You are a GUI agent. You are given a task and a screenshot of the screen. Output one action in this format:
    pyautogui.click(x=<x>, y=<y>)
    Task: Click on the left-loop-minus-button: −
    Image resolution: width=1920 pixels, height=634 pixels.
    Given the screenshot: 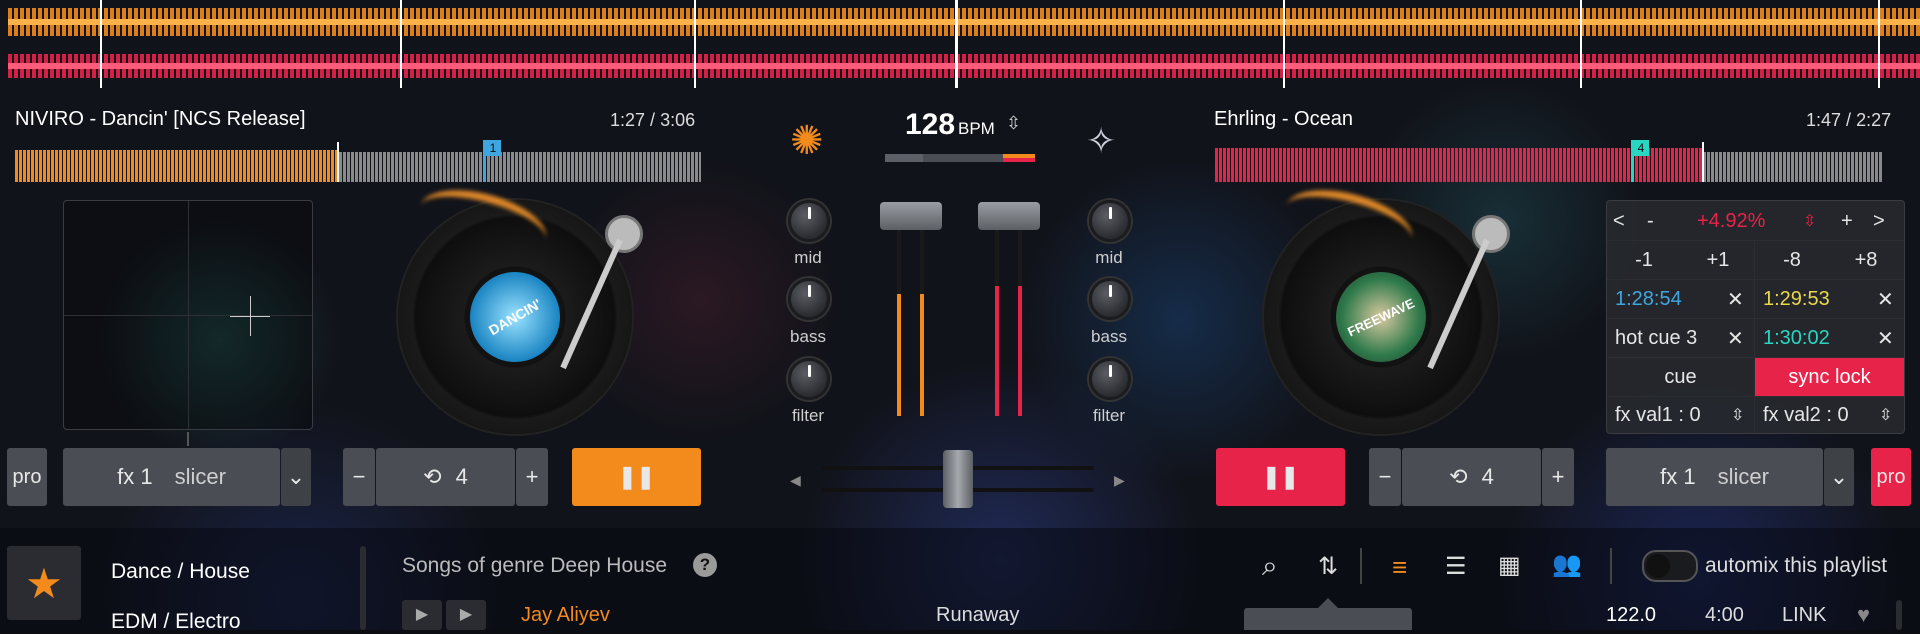 What is the action you would take?
    pyautogui.click(x=359, y=477)
    